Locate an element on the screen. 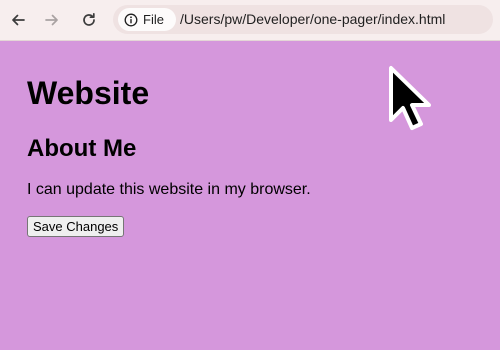 Image resolution: width=500 pixels, height=350 pixels. url-text: /Users/pw/Developer/one-pager/index.html is located at coordinates (312, 19).